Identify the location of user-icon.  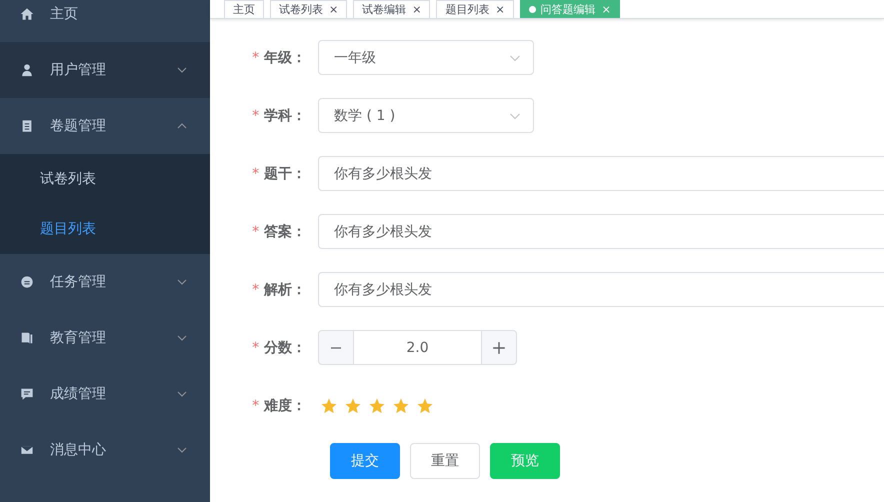
(27, 70).